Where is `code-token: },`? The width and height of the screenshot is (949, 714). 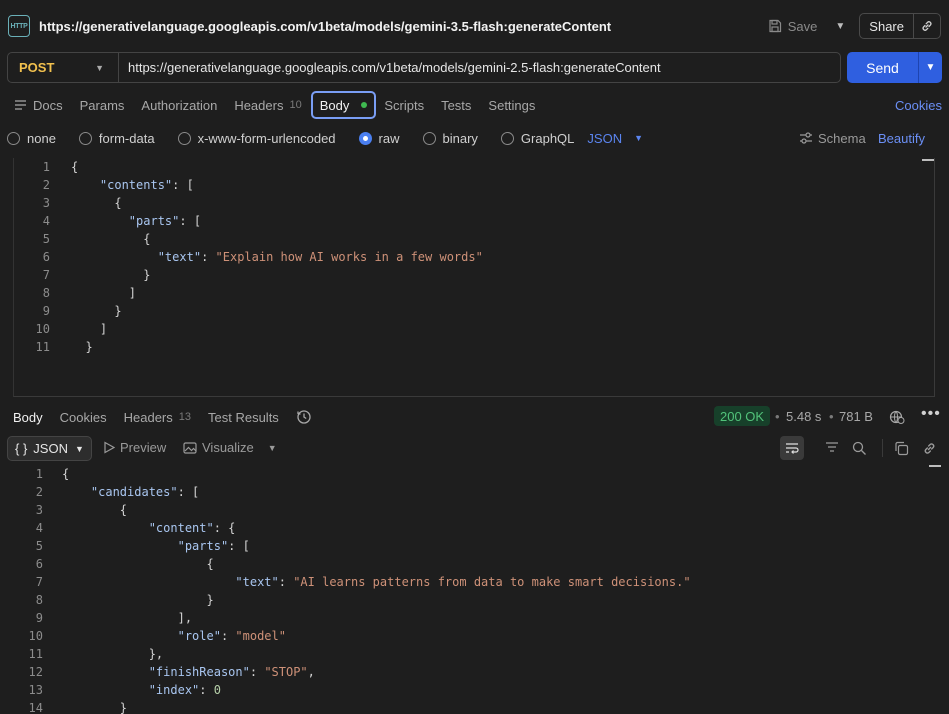
code-token: }, is located at coordinates (113, 654).